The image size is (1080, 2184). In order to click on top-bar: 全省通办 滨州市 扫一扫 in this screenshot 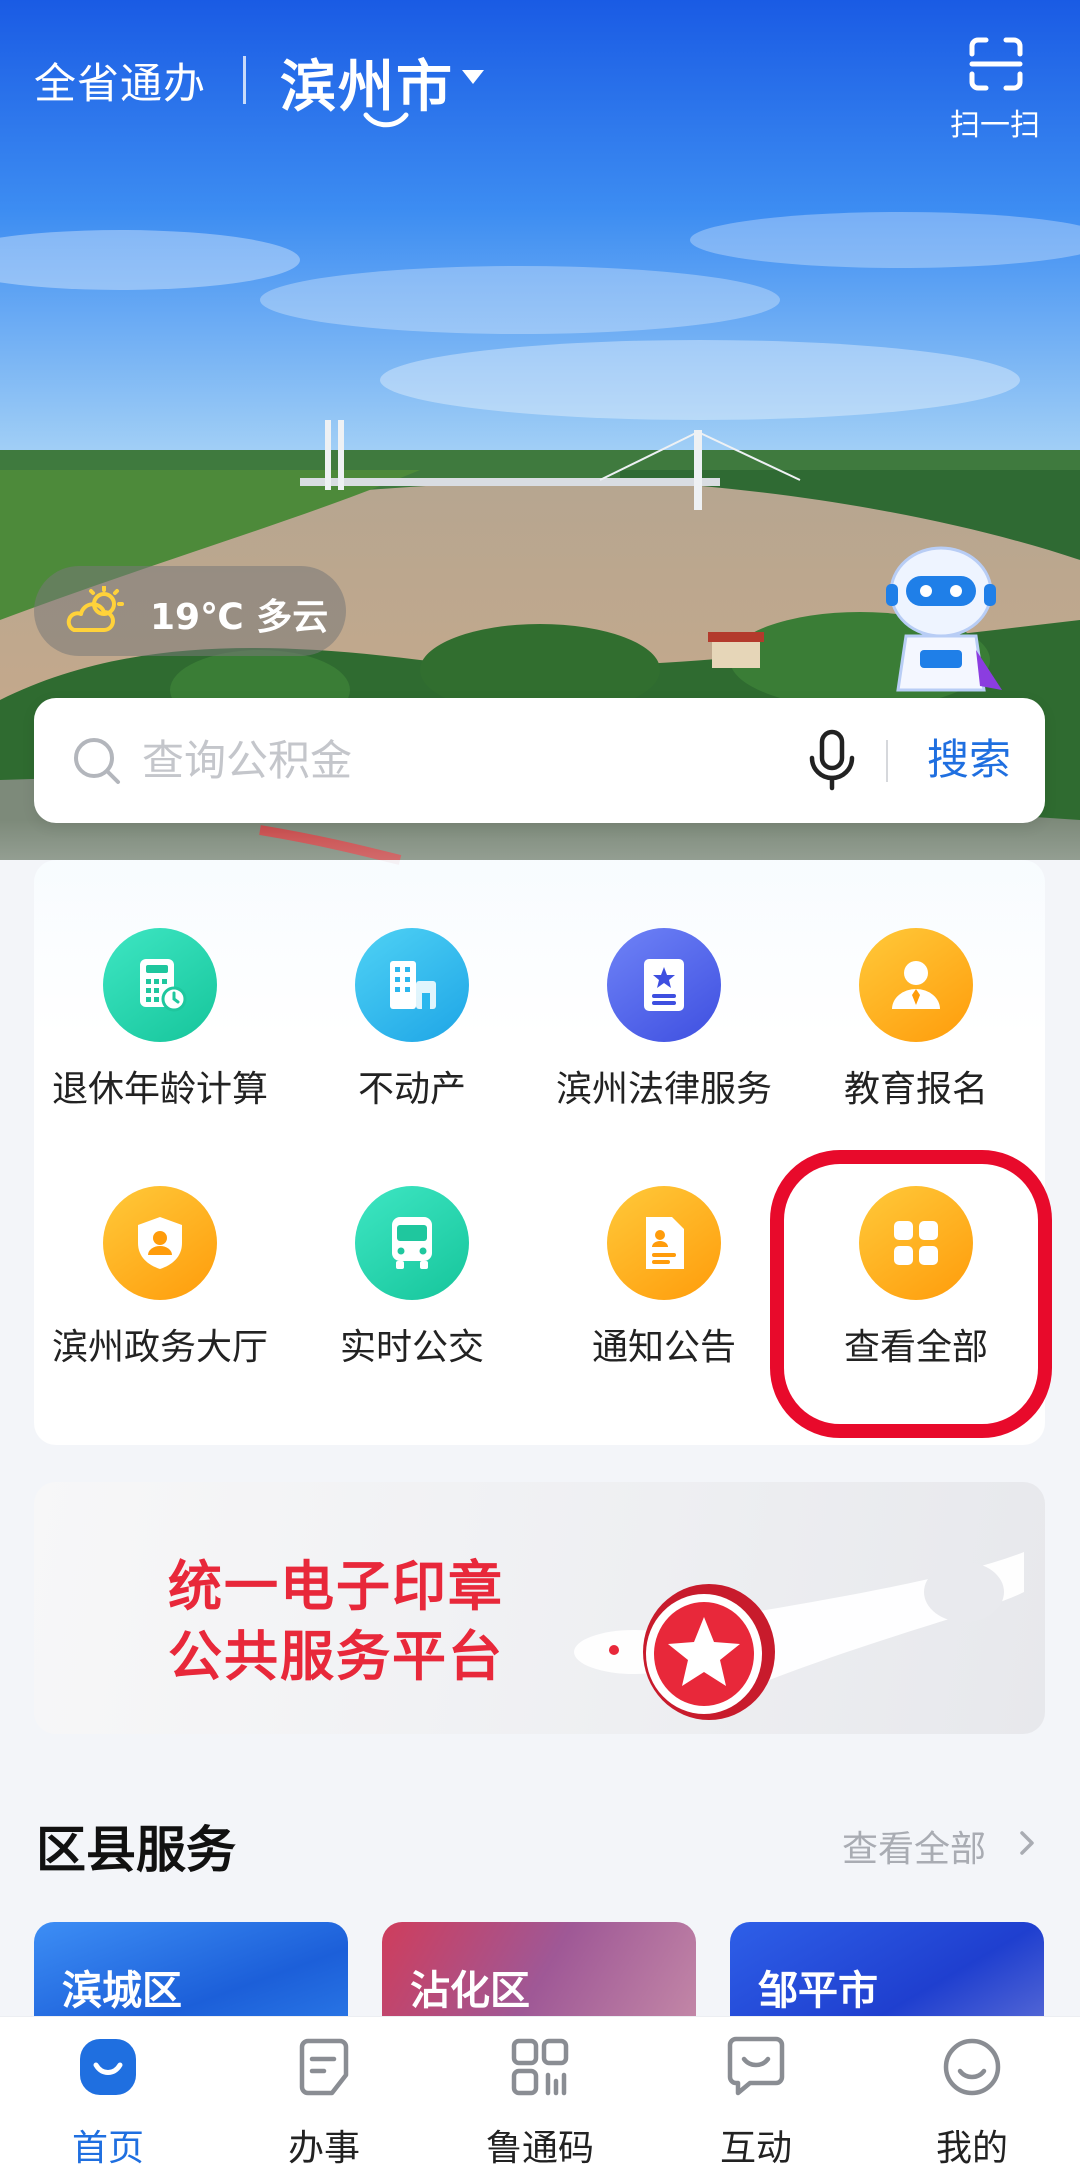, I will do `click(540, 80)`.